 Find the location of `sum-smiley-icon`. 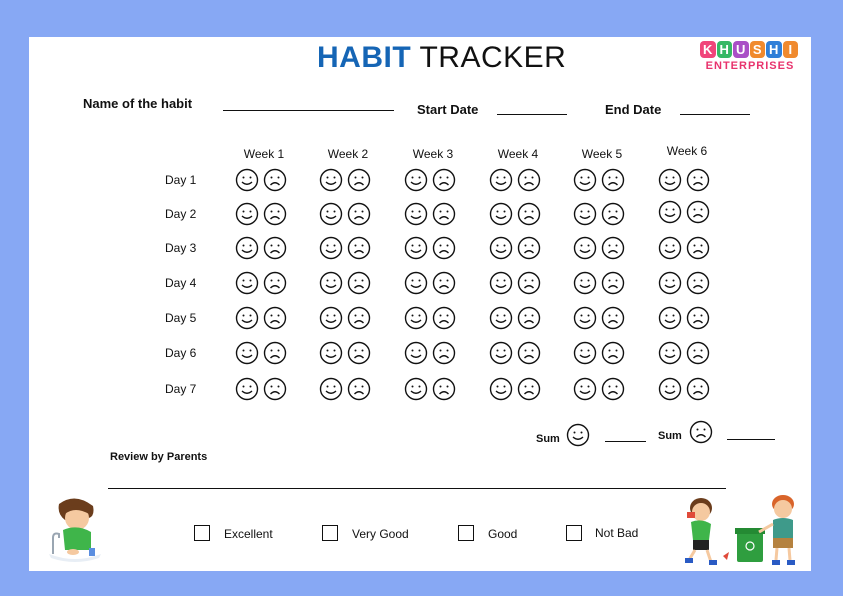

sum-smiley-icon is located at coordinates (578, 435).